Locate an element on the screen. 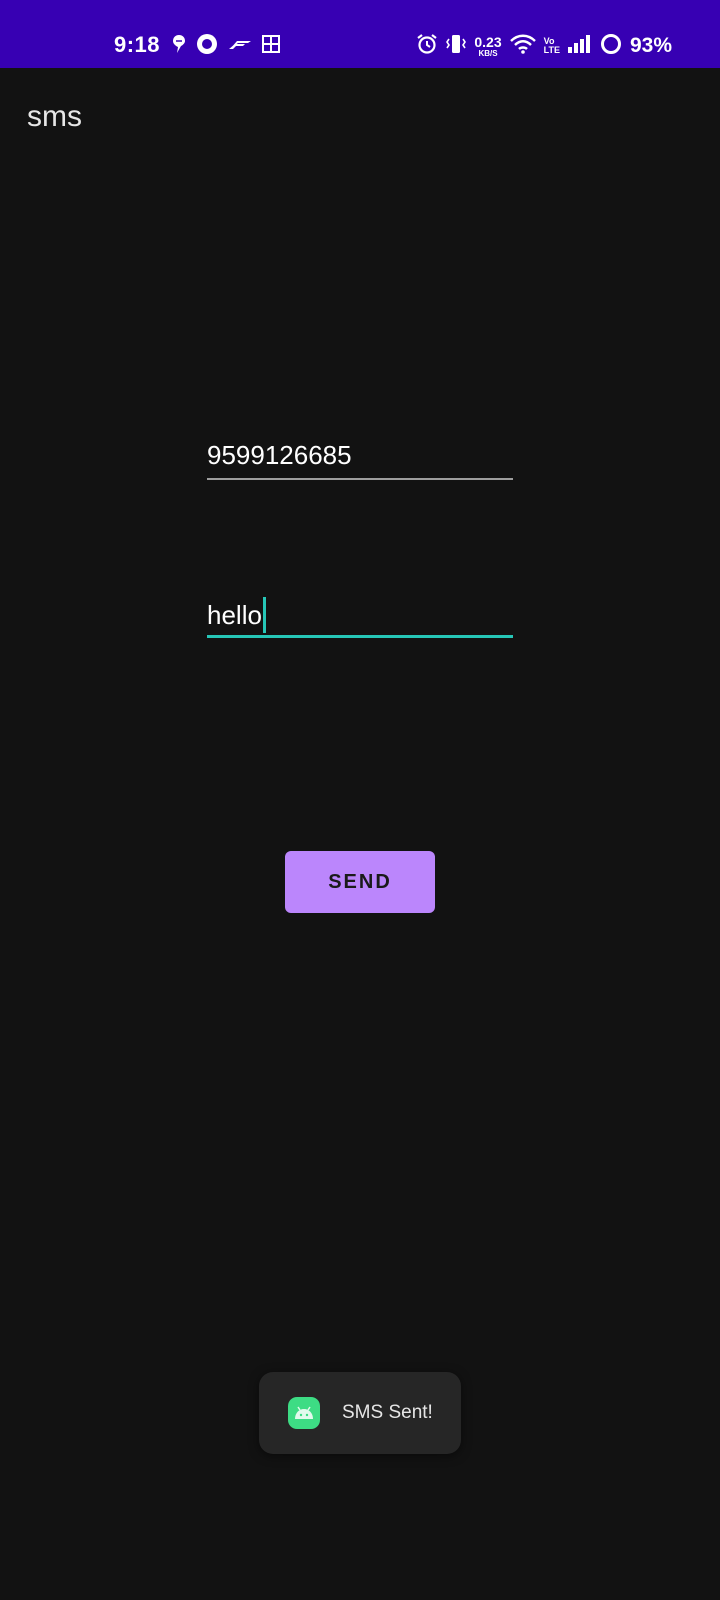 This screenshot has height=1600, width=720. uniqlo-icon is located at coordinates (271, 46).